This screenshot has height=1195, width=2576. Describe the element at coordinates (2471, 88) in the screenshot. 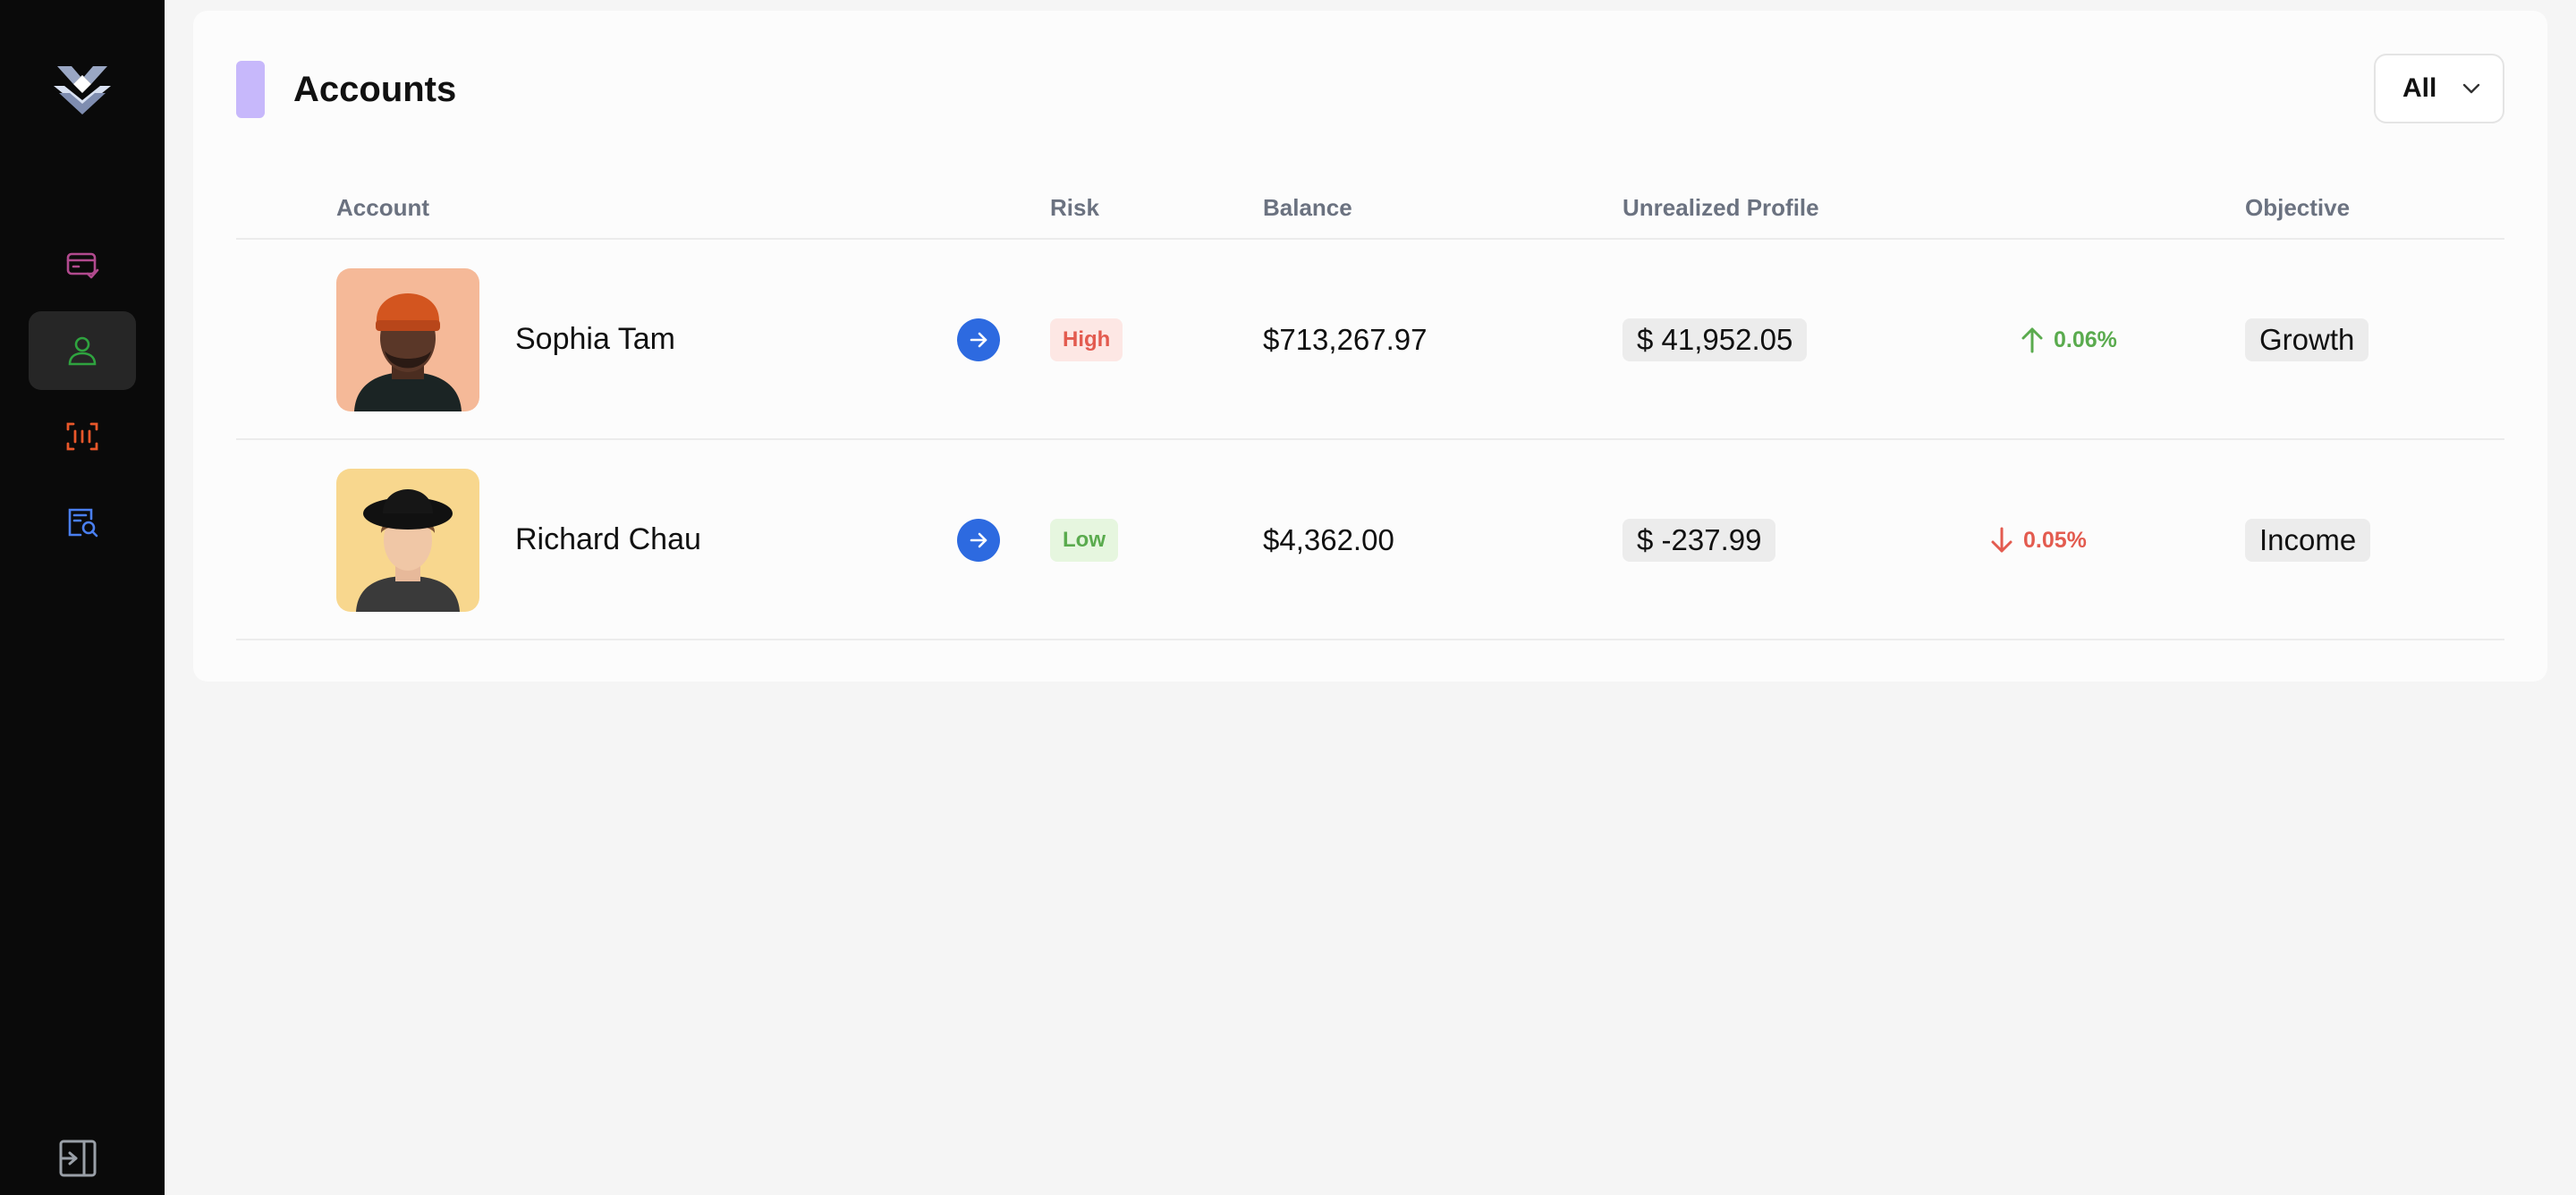

I see `chevron-down-icon` at that location.